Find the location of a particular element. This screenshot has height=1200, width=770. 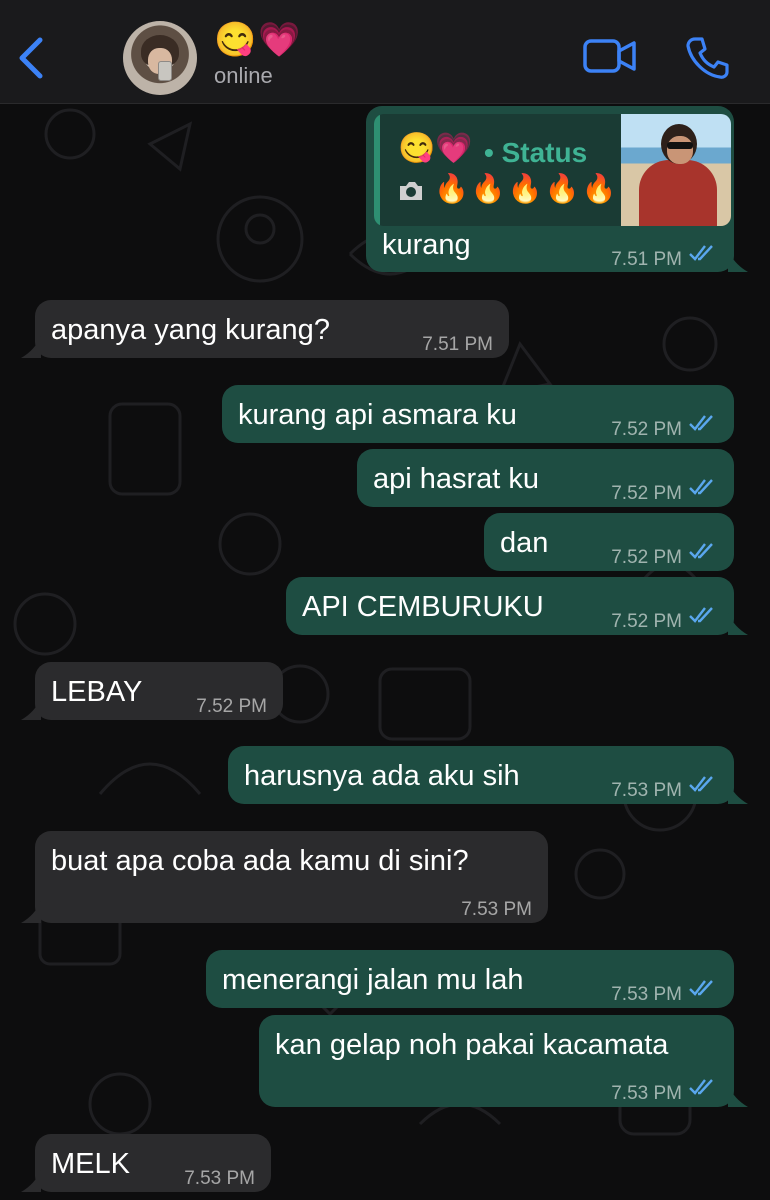

message-bubble-incoming: apanya yang kurang? 7.51 PM is located at coordinates (265, 329).